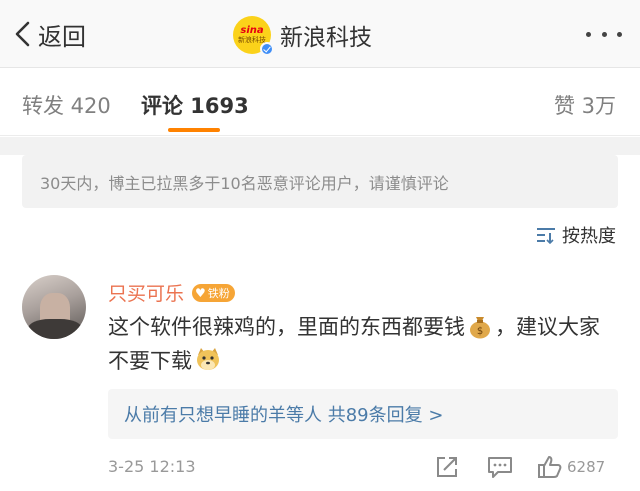 The width and height of the screenshot is (640, 491). What do you see at coordinates (194, 130) in the screenshot?
I see `active-tab-indicator` at bounding box center [194, 130].